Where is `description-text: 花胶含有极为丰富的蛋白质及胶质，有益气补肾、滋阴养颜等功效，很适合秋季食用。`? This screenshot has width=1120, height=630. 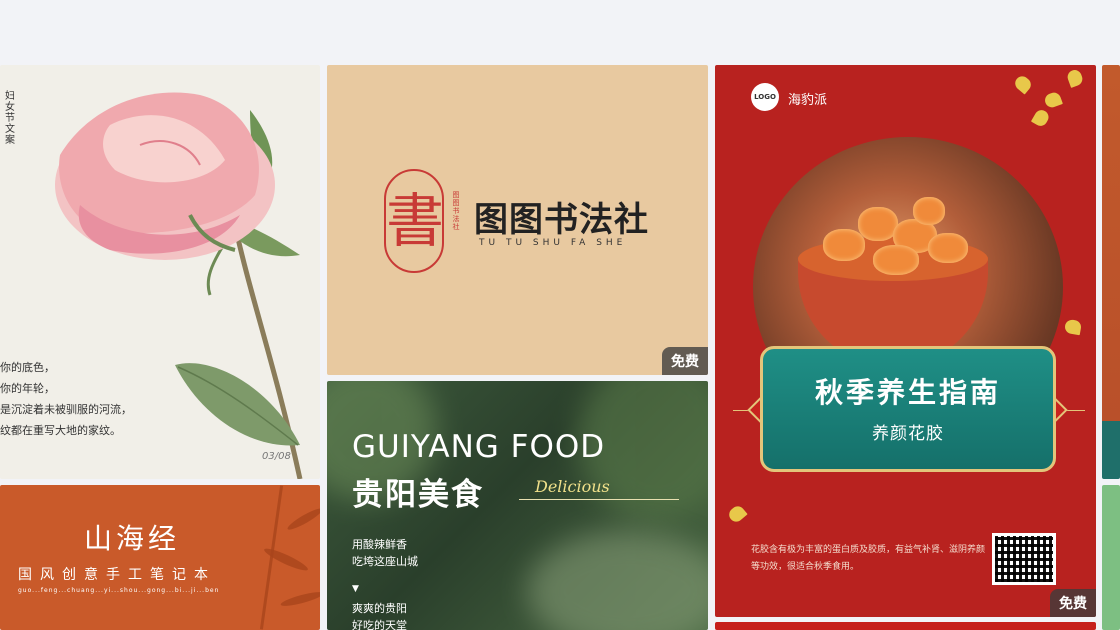 description-text: 花胶含有极为丰富的蛋白质及胶质，有益气补肾、滋阴养颜等功效，很适合秋季食用。 is located at coordinates (868, 558).